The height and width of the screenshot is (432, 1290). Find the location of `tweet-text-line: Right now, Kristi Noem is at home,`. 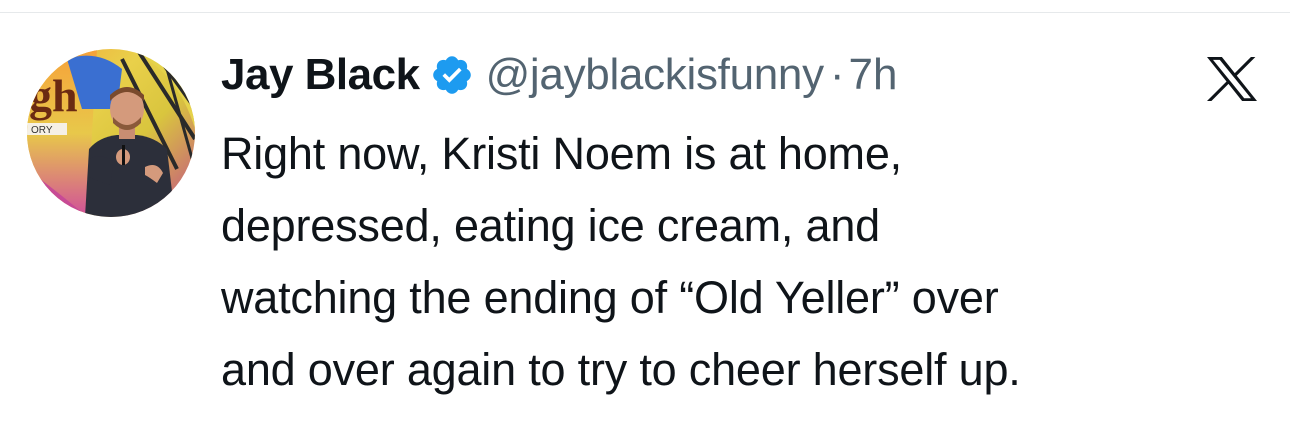

tweet-text-line: Right now, Kristi Noem is at home, is located at coordinates (561, 153).